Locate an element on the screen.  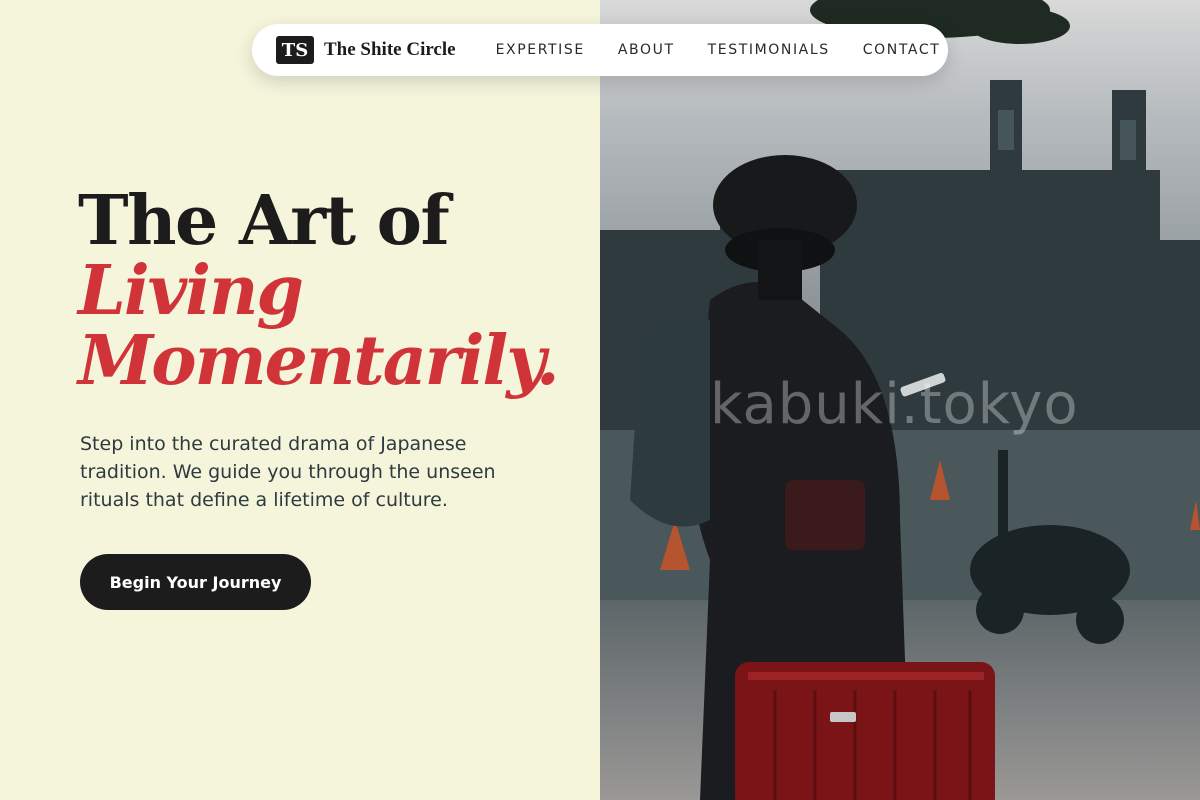
hero-title-line1: The Art of is located at coordinates (264, 221).